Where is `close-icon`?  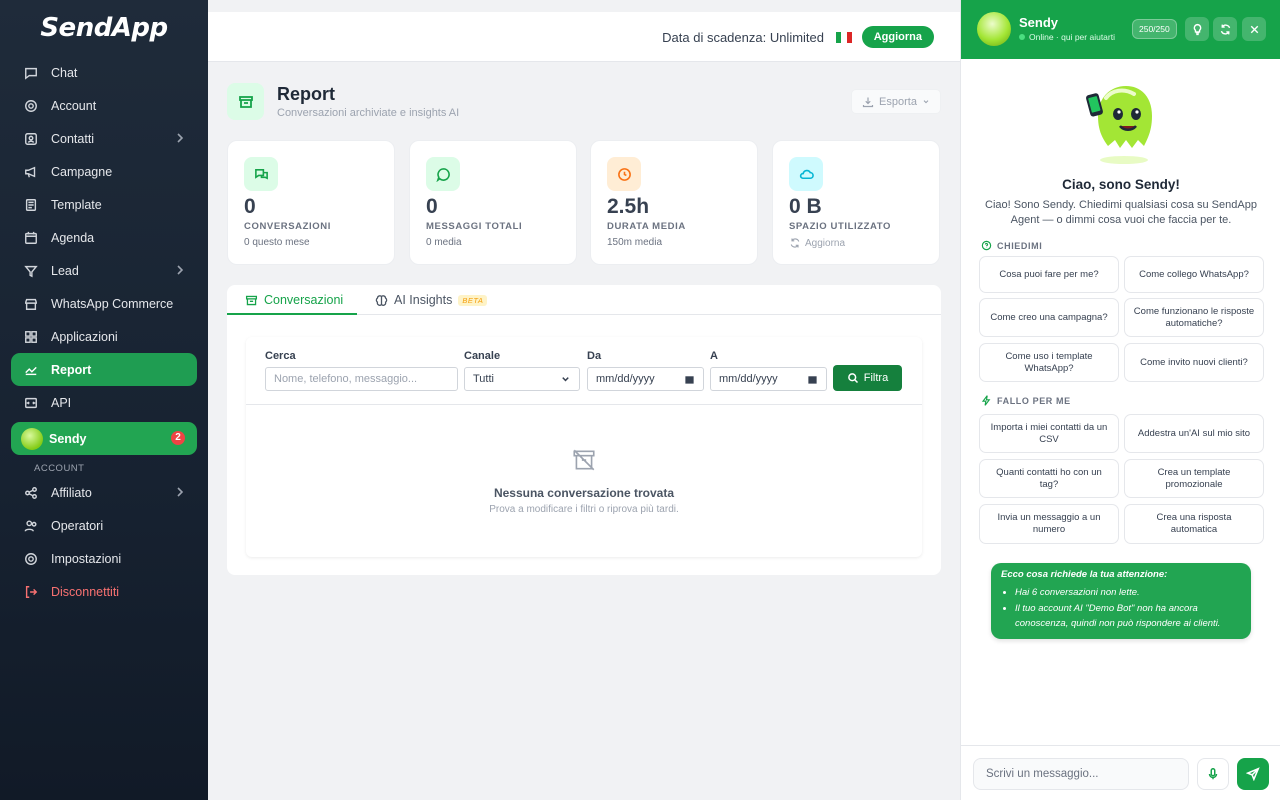
close-icon is located at coordinates (1254, 29).